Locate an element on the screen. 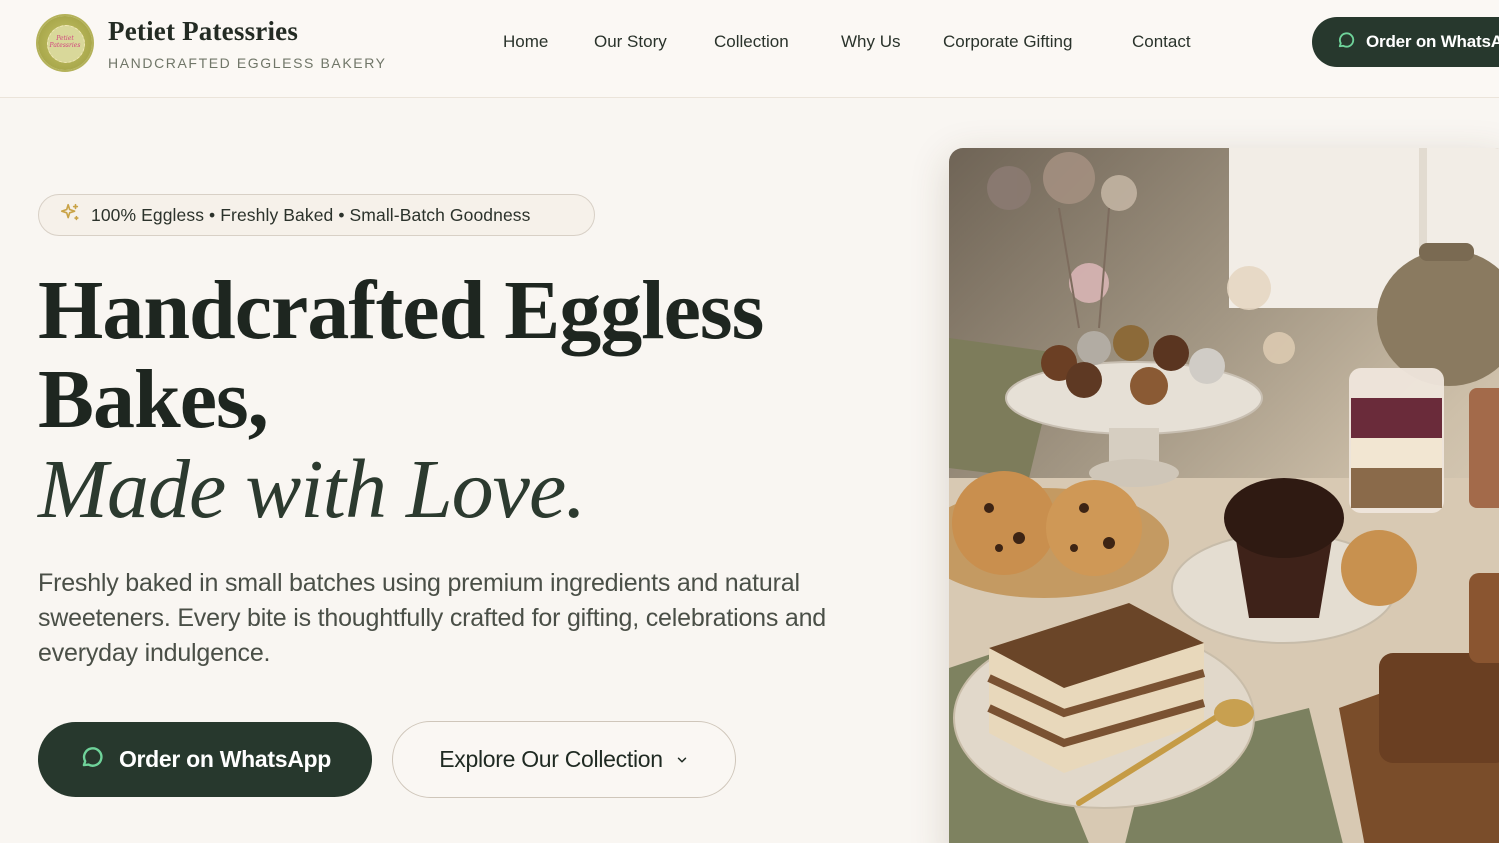  header-order-label: Order on WhatsApp is located at coordinates (1432, 41).